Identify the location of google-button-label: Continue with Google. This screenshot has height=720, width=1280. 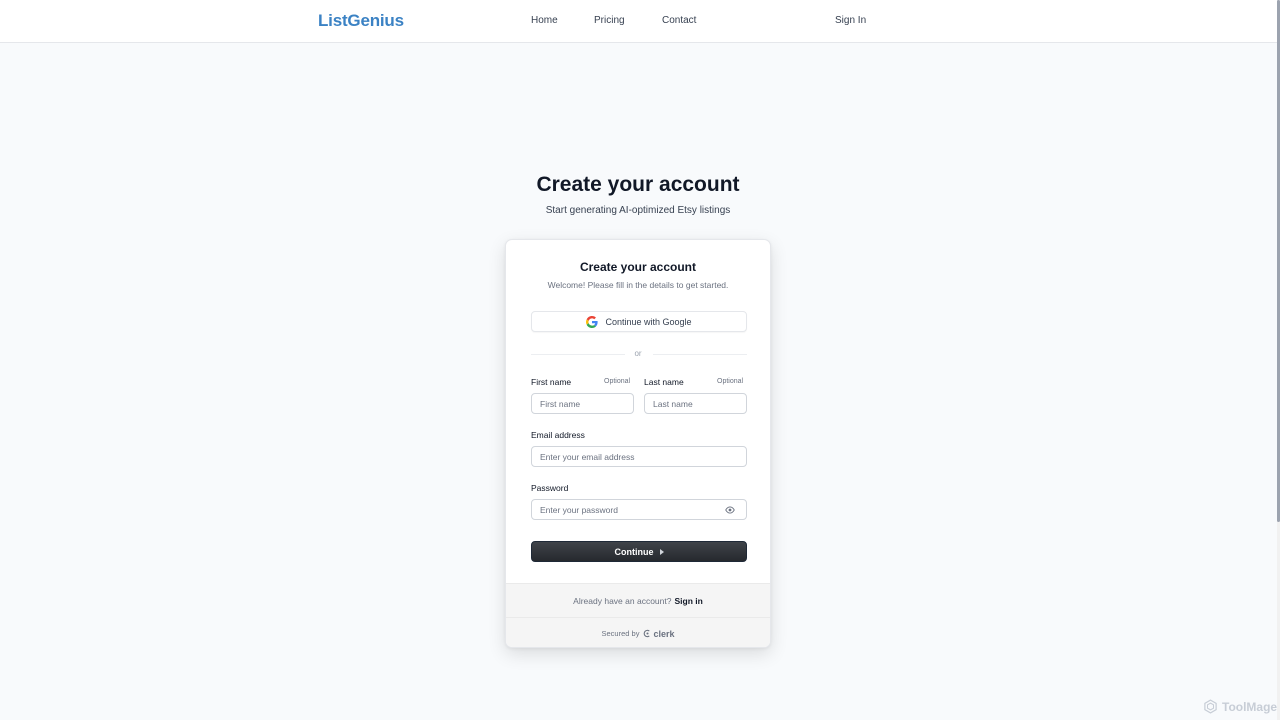
(648, 321).